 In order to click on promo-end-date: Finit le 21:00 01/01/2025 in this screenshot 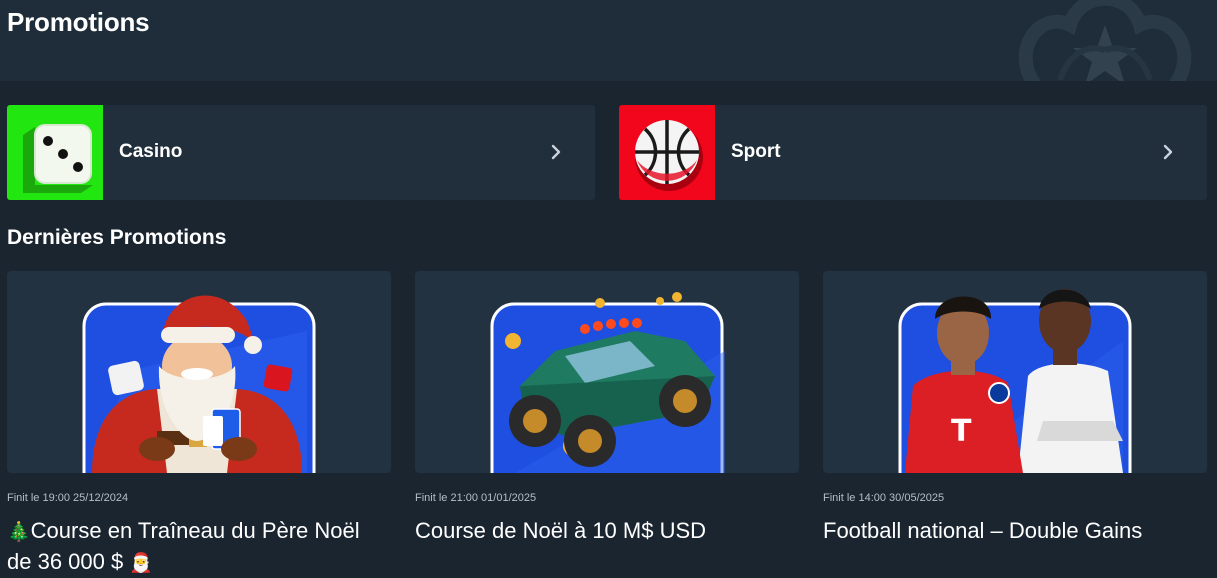, I will do `click(476, 498)`.